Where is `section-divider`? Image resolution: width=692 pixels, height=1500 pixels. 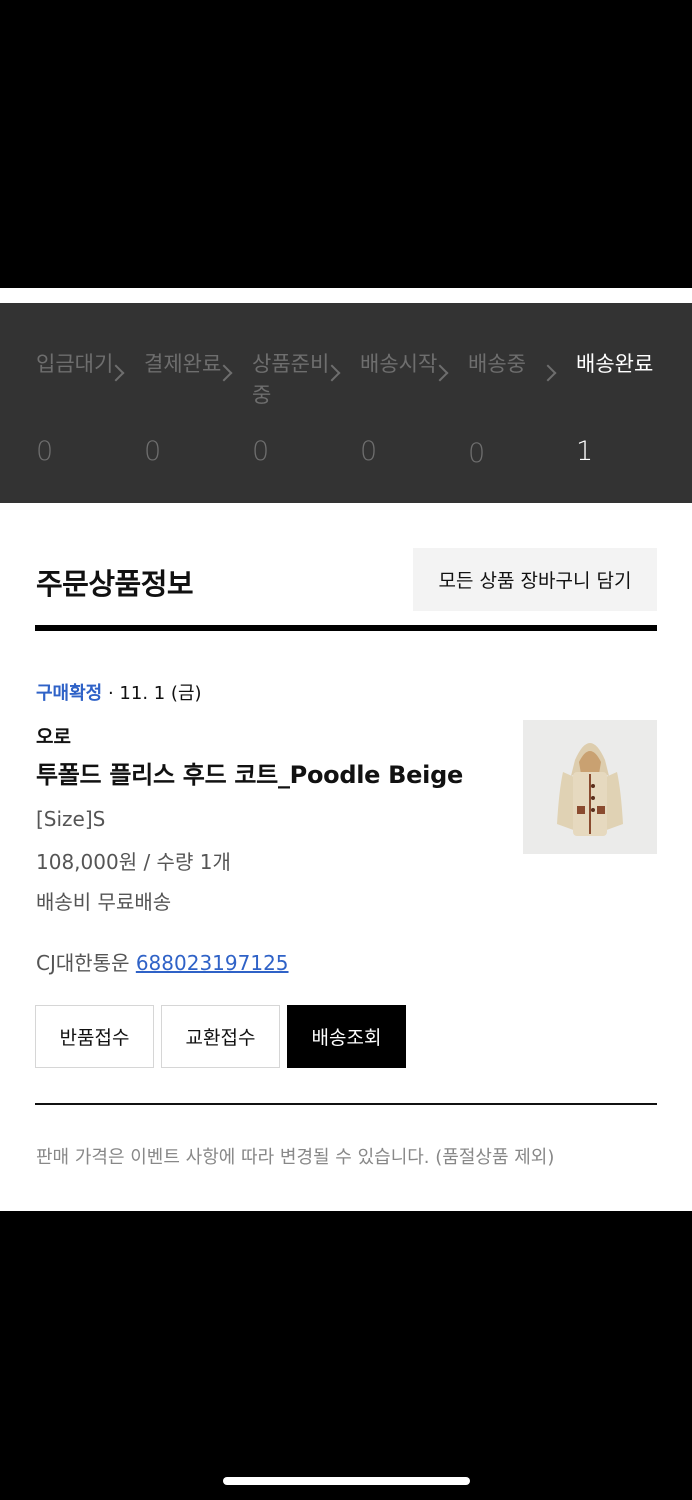
section-divider is located at coordinates (346, 628).